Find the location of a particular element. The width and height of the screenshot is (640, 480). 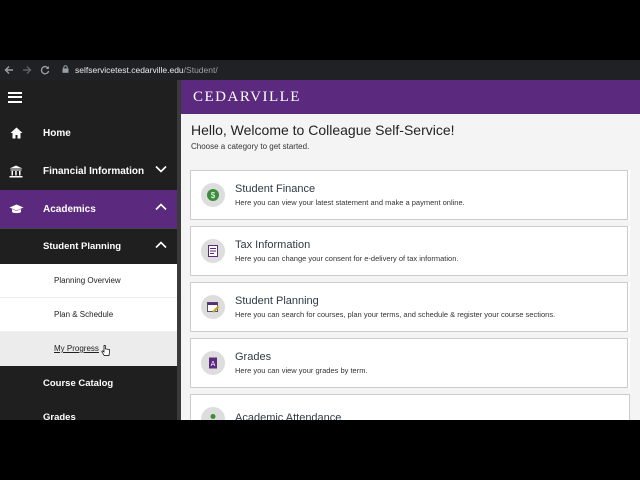

card-title: Tax Information is located at coordinates (346, 245).